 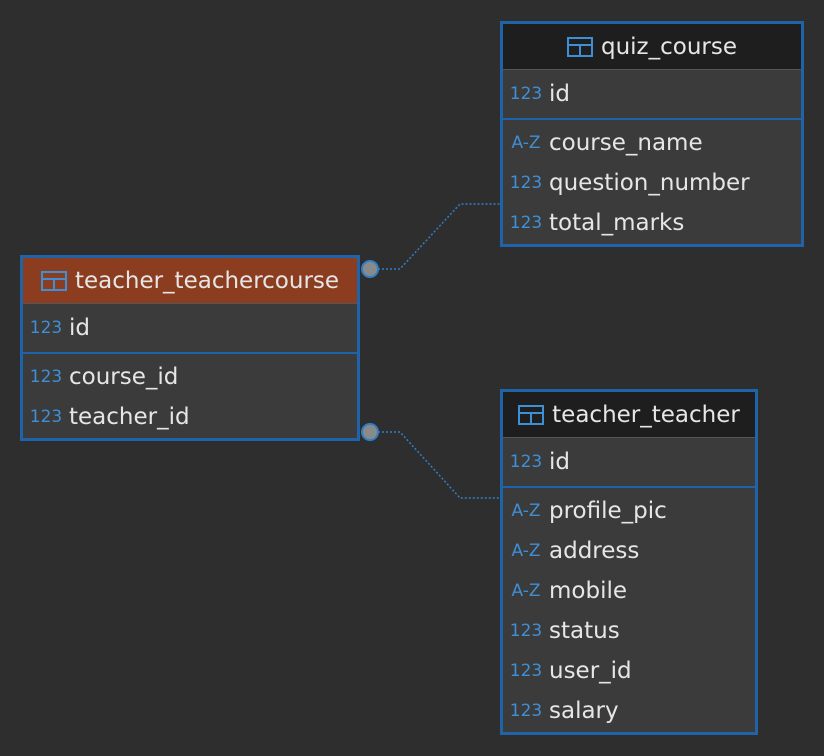 I want to click on table-header: teacher_teacher, so click(x=629, y=415).